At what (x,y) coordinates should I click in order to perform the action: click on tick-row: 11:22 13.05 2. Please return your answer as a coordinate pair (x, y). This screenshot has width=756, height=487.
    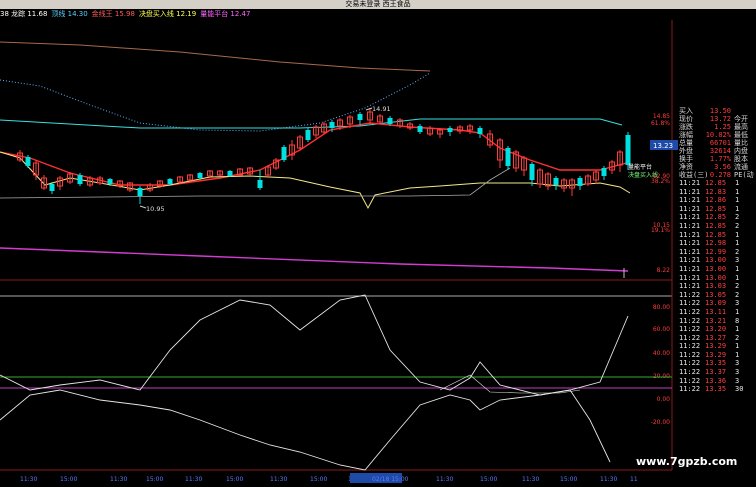
    Looking at the image, I should click on (717, 295).